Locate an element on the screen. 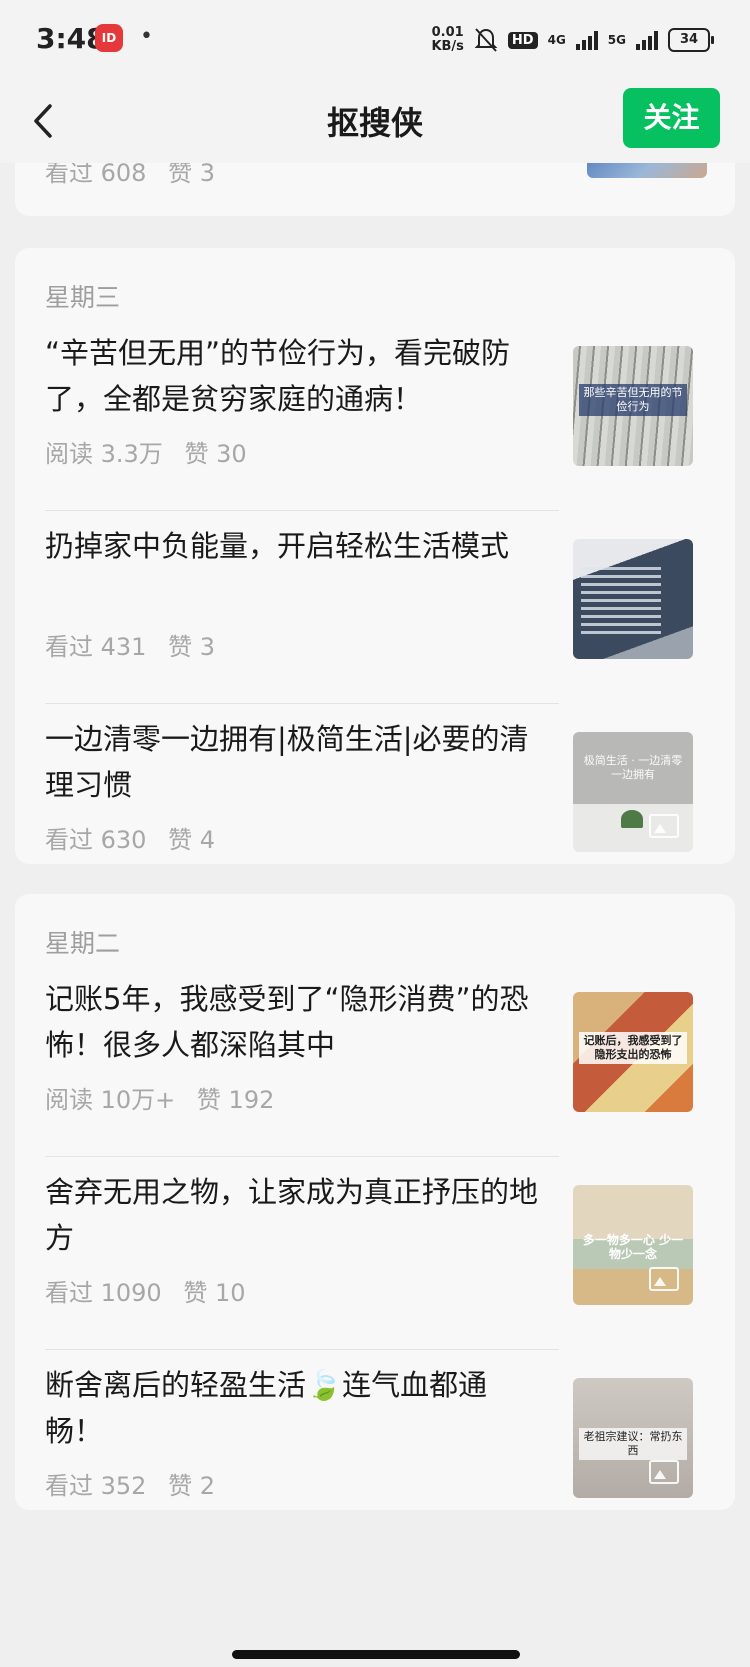  network-5g-label: 5G is located at coordinates (616, 40).